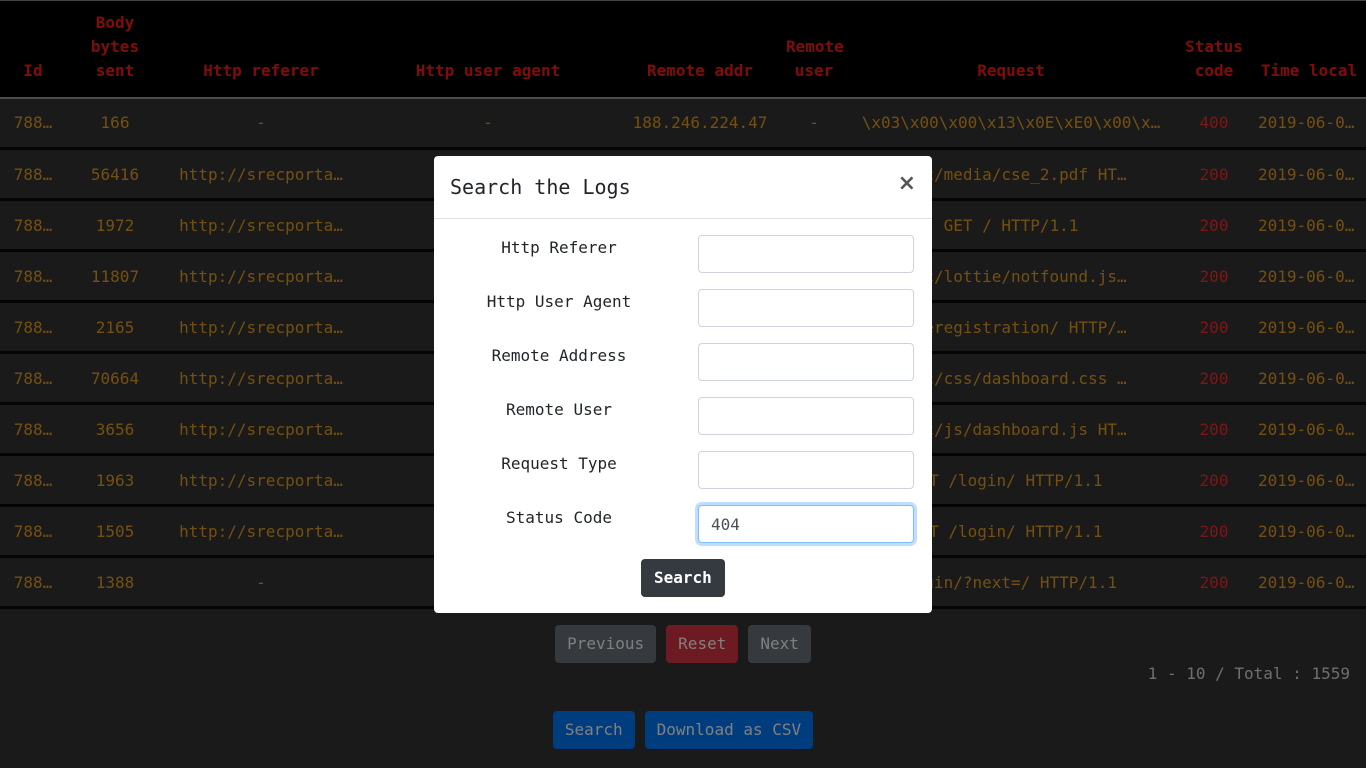  I want to click on http-user-agent-label: Http User Agent, so click(559, 301).